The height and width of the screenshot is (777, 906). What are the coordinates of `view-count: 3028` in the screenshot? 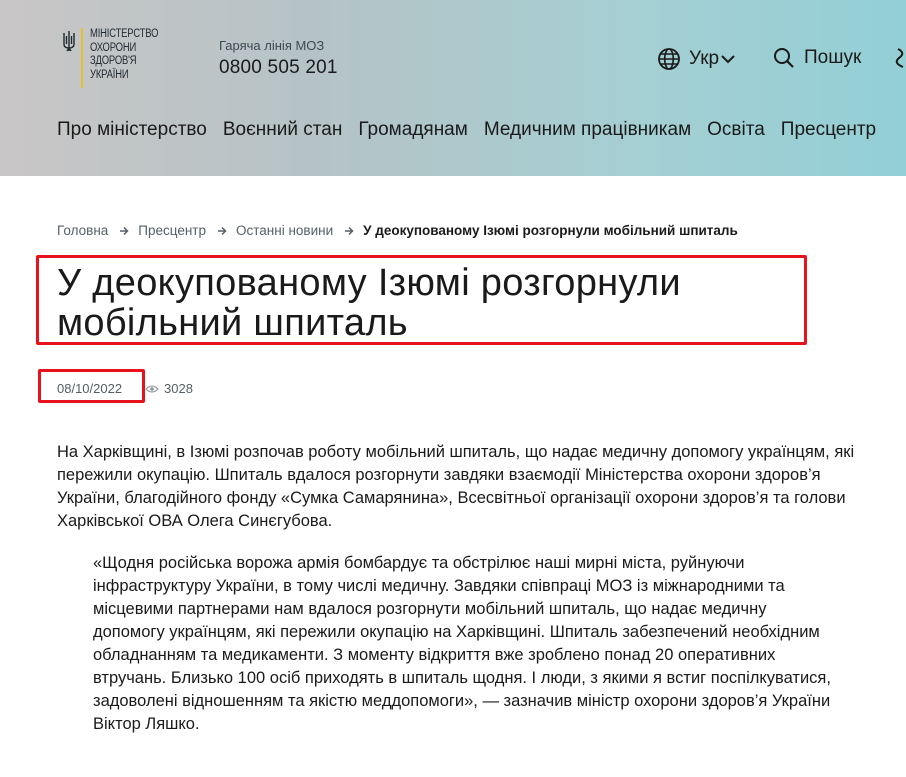 It's located at (169, 388).